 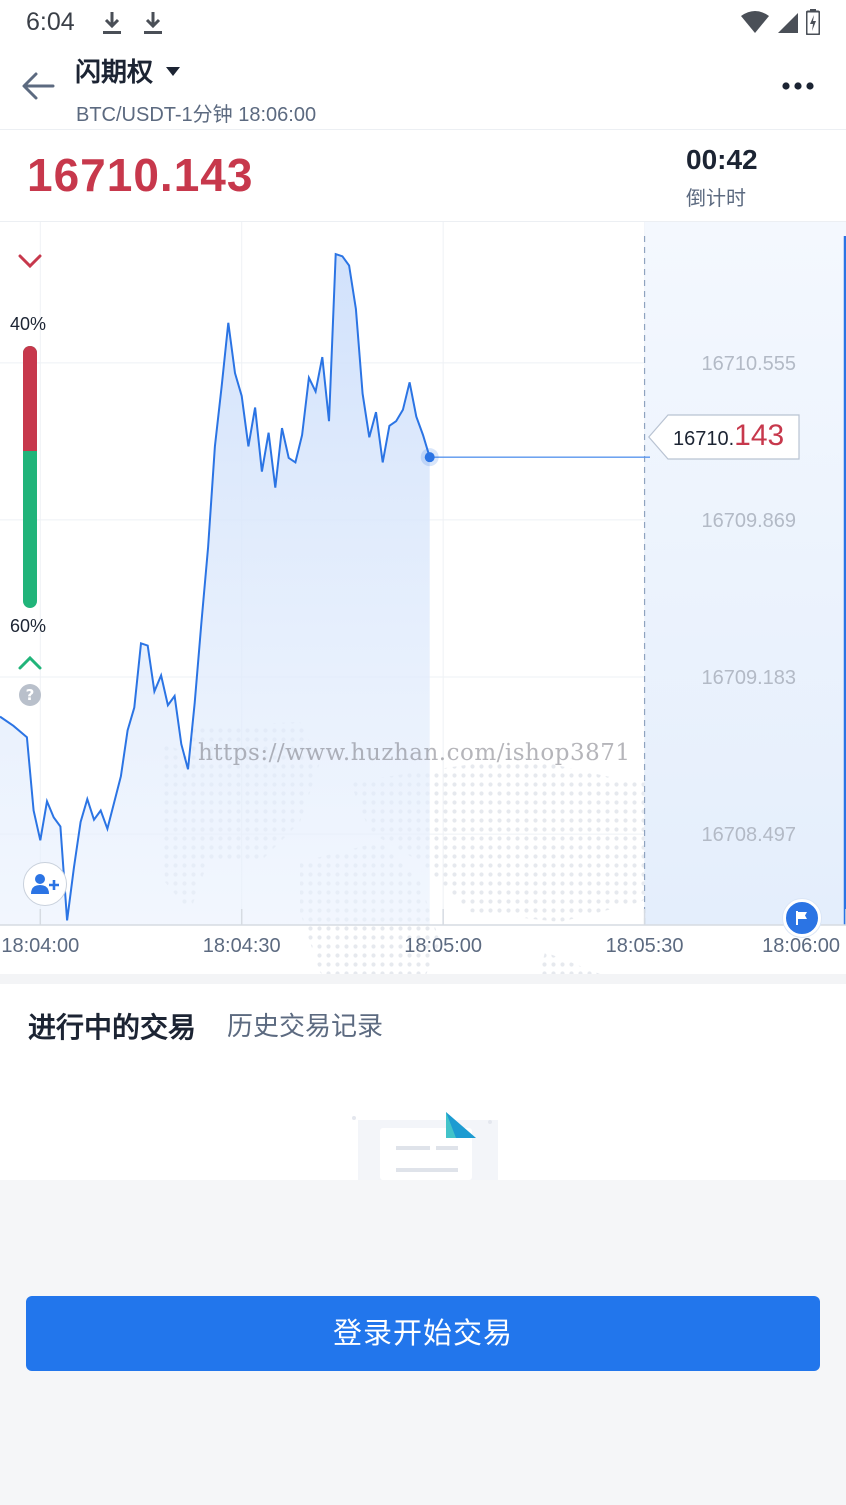 I want to click on ratio-bar-down-segment, so click(x=30, y=398).